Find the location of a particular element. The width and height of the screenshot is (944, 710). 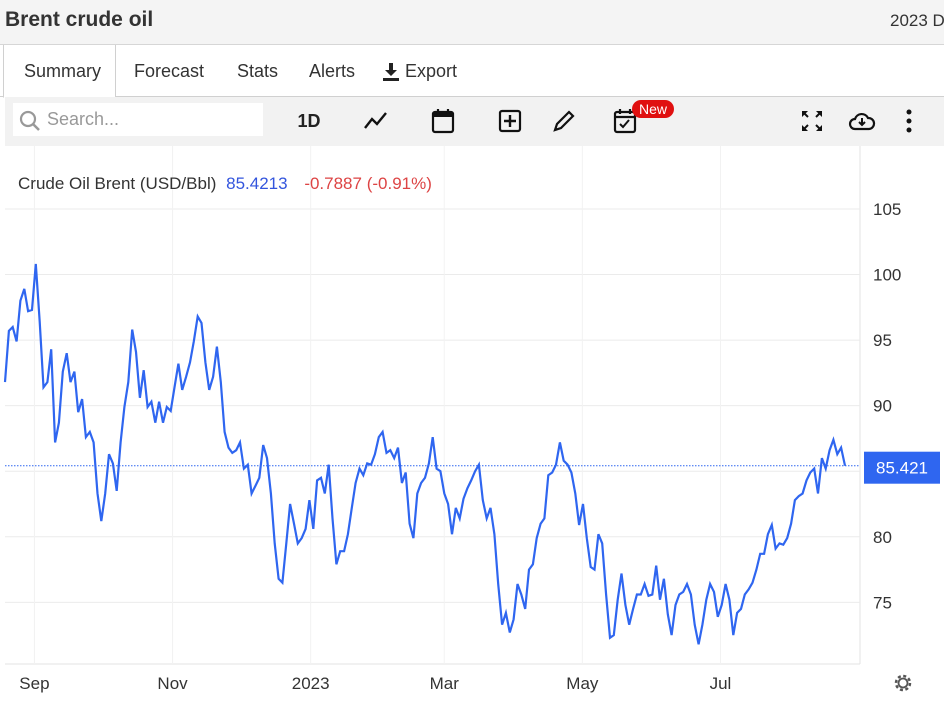

y-tick-label: 80 is located at coordinates (882, 537).